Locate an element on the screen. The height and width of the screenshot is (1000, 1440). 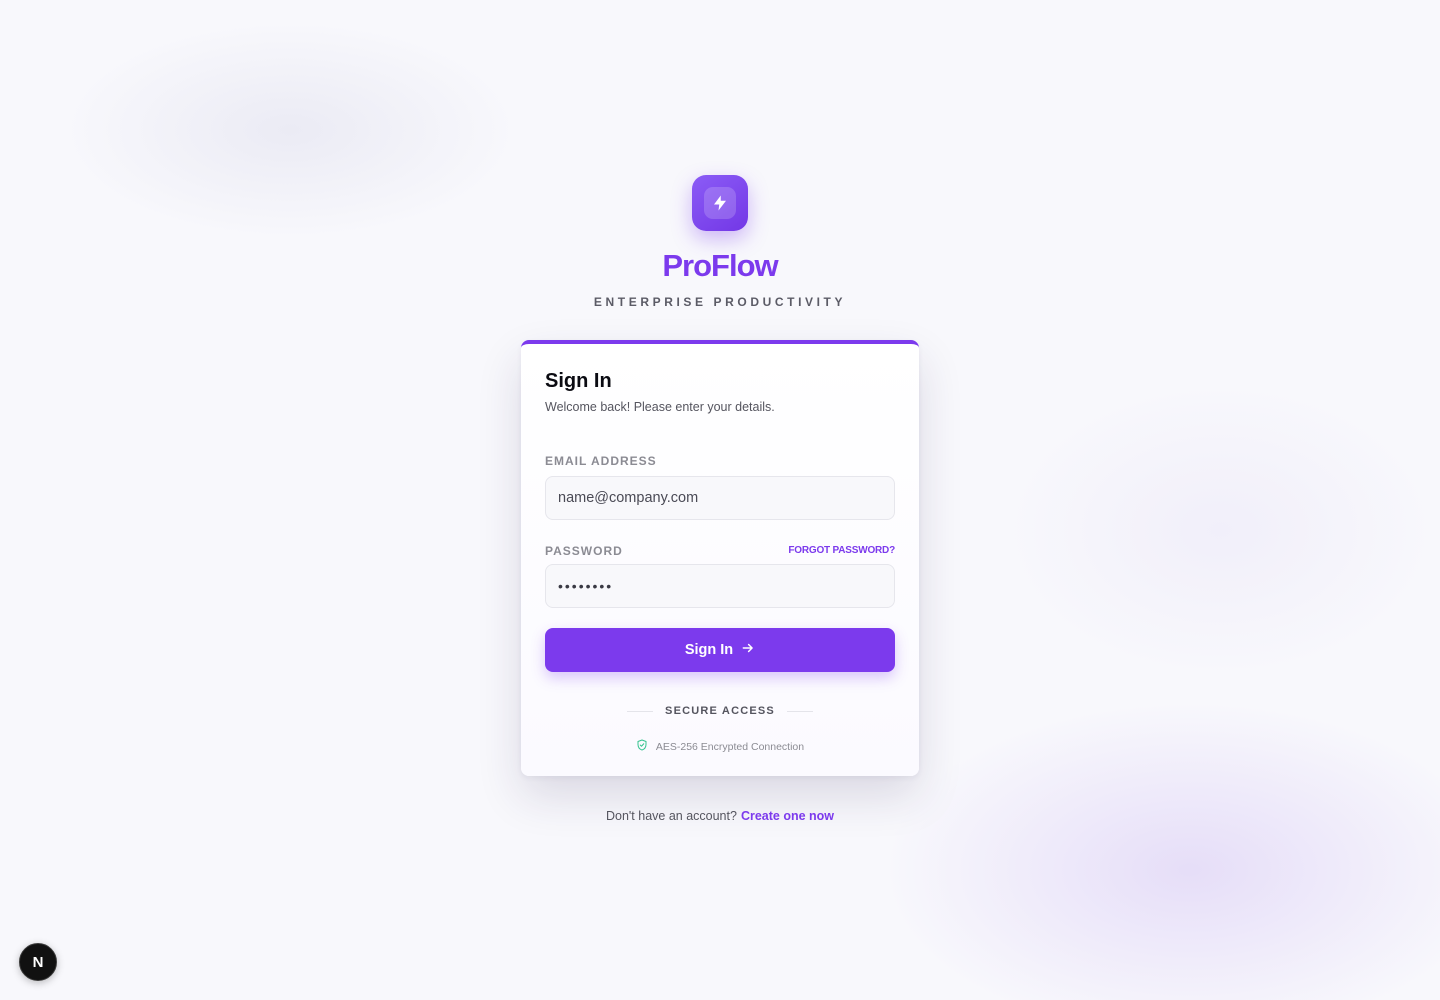
arrow-right-icon is located at coordinates (748, 650).